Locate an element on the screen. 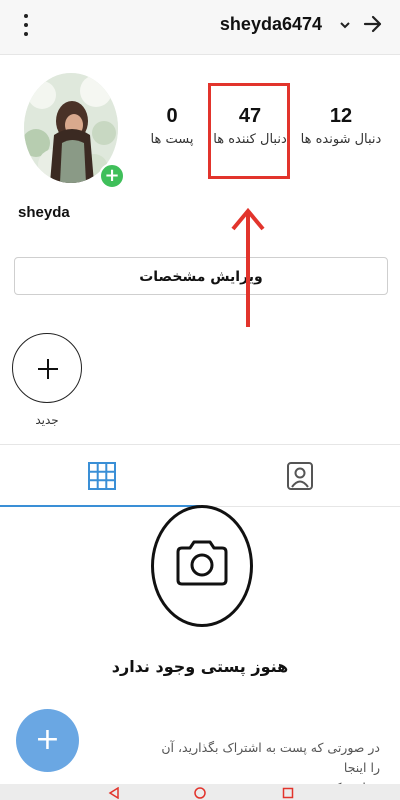 The image size is (400, 800). kebab-menu-icon is located at coordinates (26, 25).